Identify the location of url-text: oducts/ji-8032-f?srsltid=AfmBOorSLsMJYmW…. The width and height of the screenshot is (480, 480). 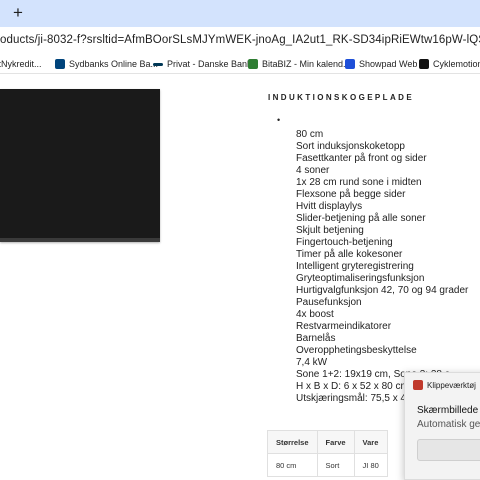
(240, 40).